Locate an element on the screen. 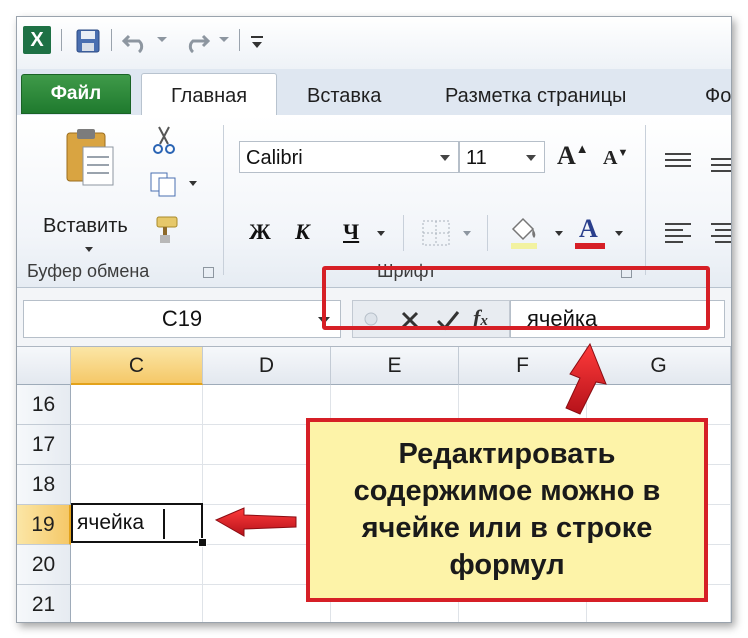 Image resolution: width=748 pixels, height=638 pixels. arrow-to-formula-bar is located at coordinates (586, 378).